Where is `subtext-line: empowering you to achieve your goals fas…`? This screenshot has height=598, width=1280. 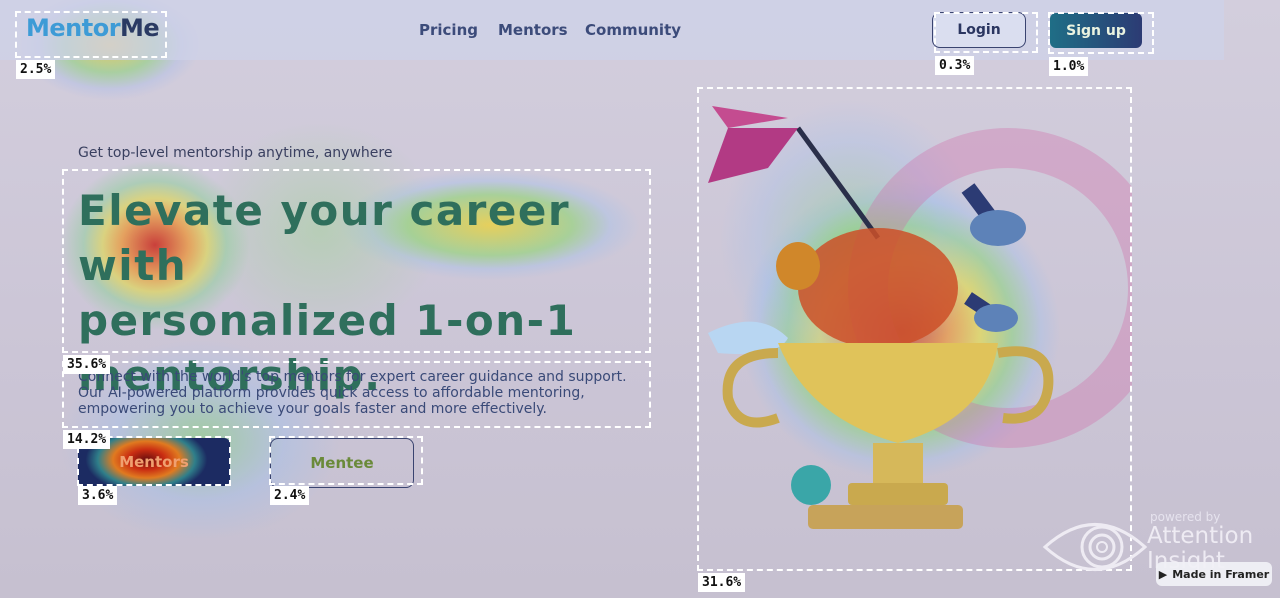 subtext-line: empowering you to achieve your goals fas… is located at coordinates (312, 409).